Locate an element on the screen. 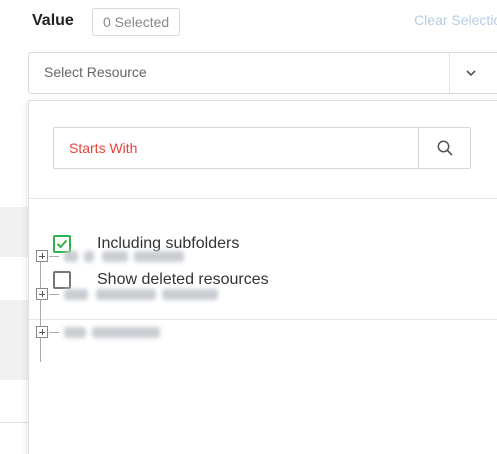 The width and height of the screenshot is (497, 454). search-icon is located at coordinates (445, 148).